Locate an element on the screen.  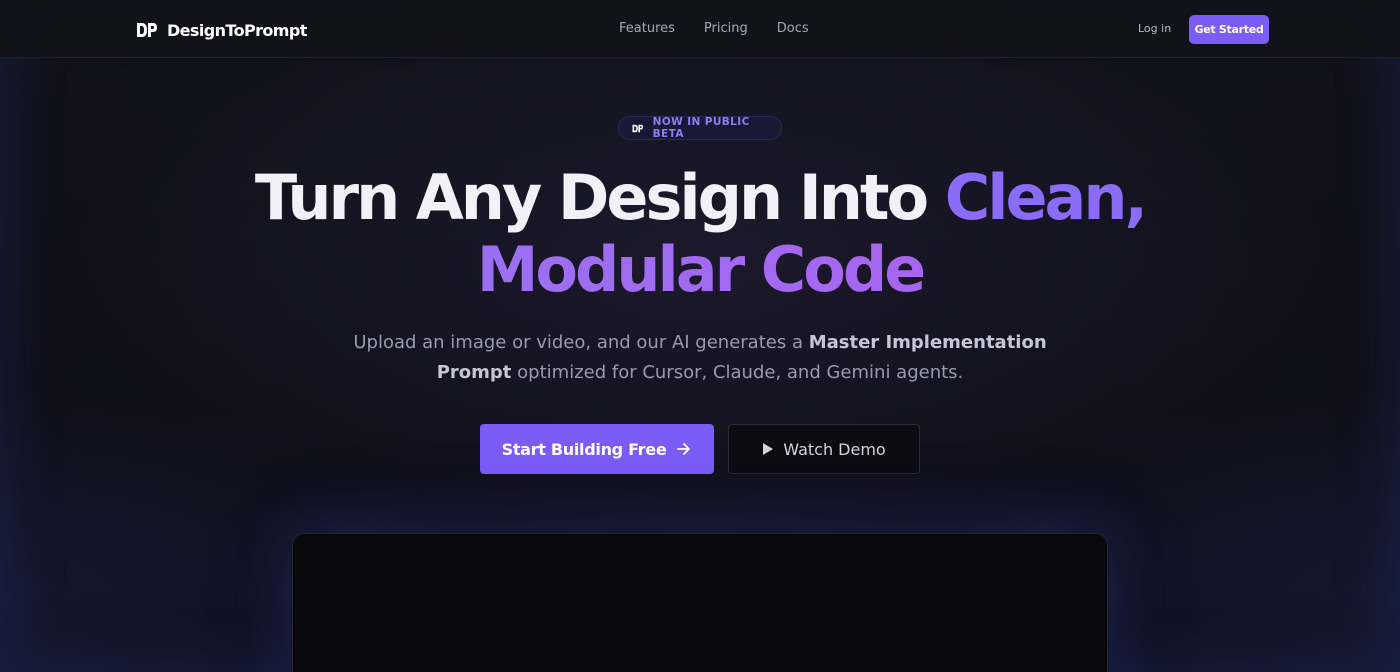
brand-name: DesignToPrompt is located at coordinates (237, 30).